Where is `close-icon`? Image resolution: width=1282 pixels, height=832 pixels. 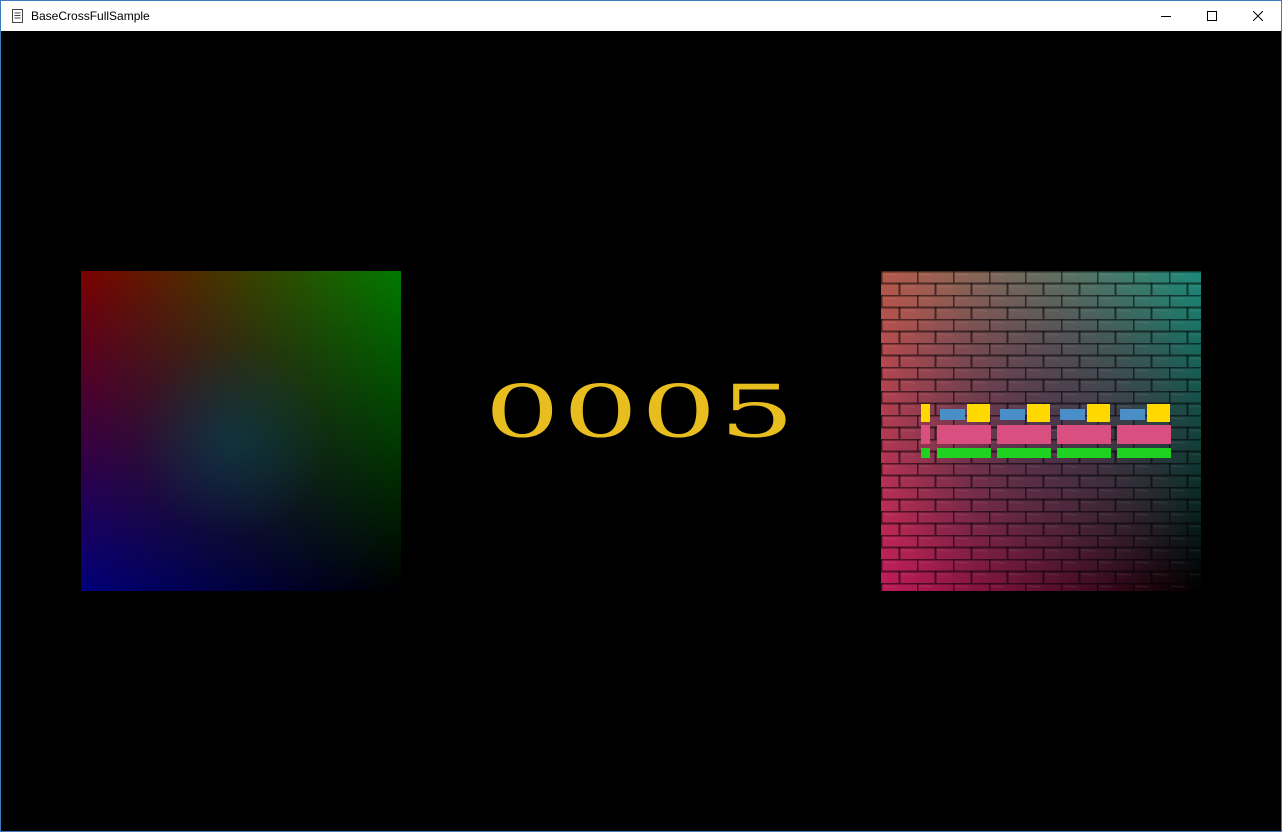 close-icon is located at coordinates (1258, 16).